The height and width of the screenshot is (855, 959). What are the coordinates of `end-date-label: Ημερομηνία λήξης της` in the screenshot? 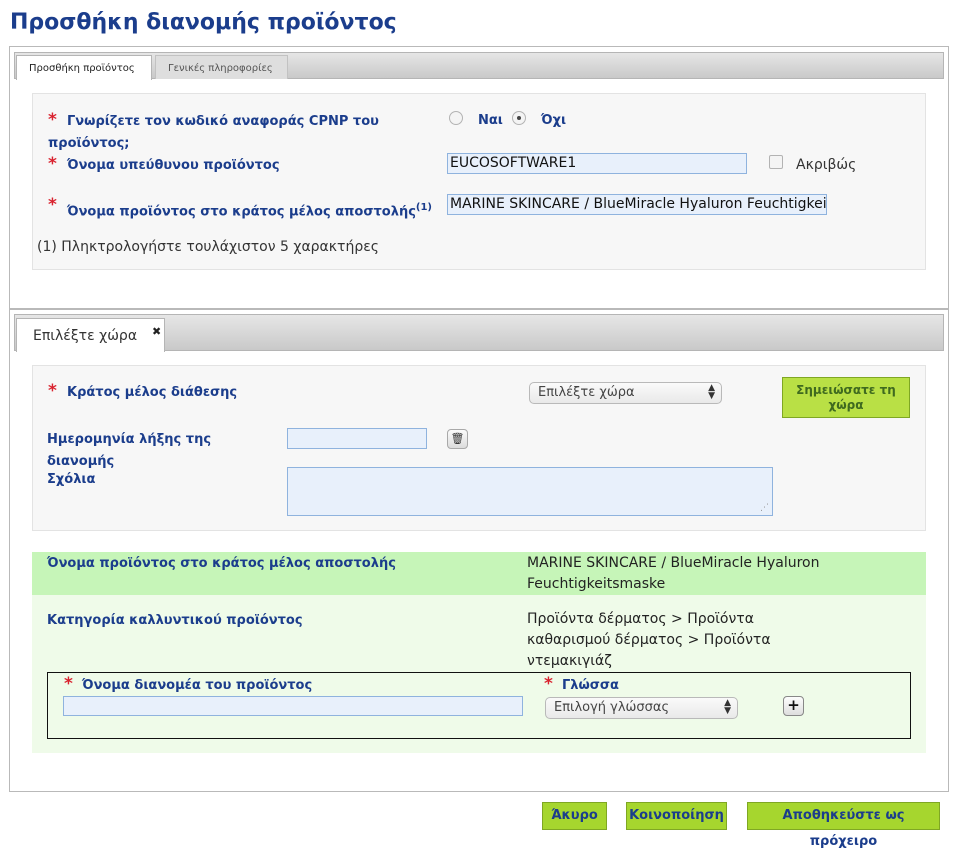 It's located at (129, 439).